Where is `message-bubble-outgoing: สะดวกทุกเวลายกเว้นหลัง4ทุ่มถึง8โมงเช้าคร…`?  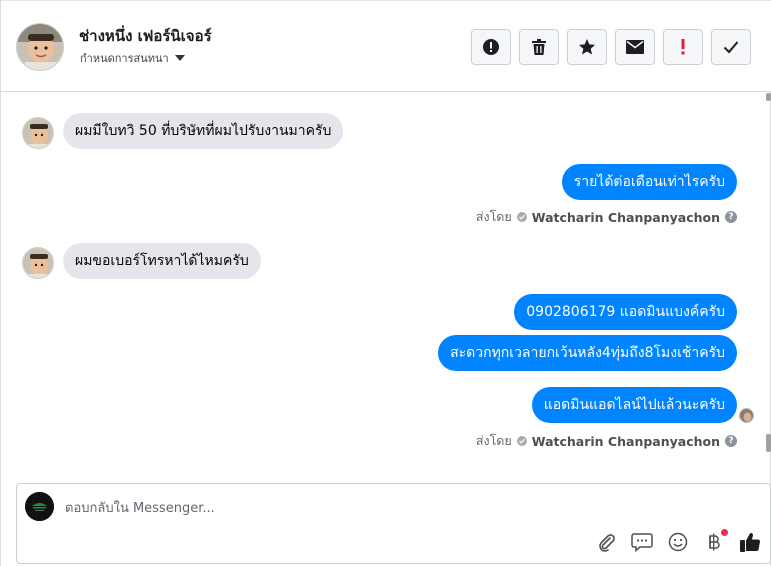 message-bubble-outgoing: สะดวกทุกเวลายกเว้นหลัง4ทุ่มถึง8โมงเช้าคร… is located at coordinates (587, 353).